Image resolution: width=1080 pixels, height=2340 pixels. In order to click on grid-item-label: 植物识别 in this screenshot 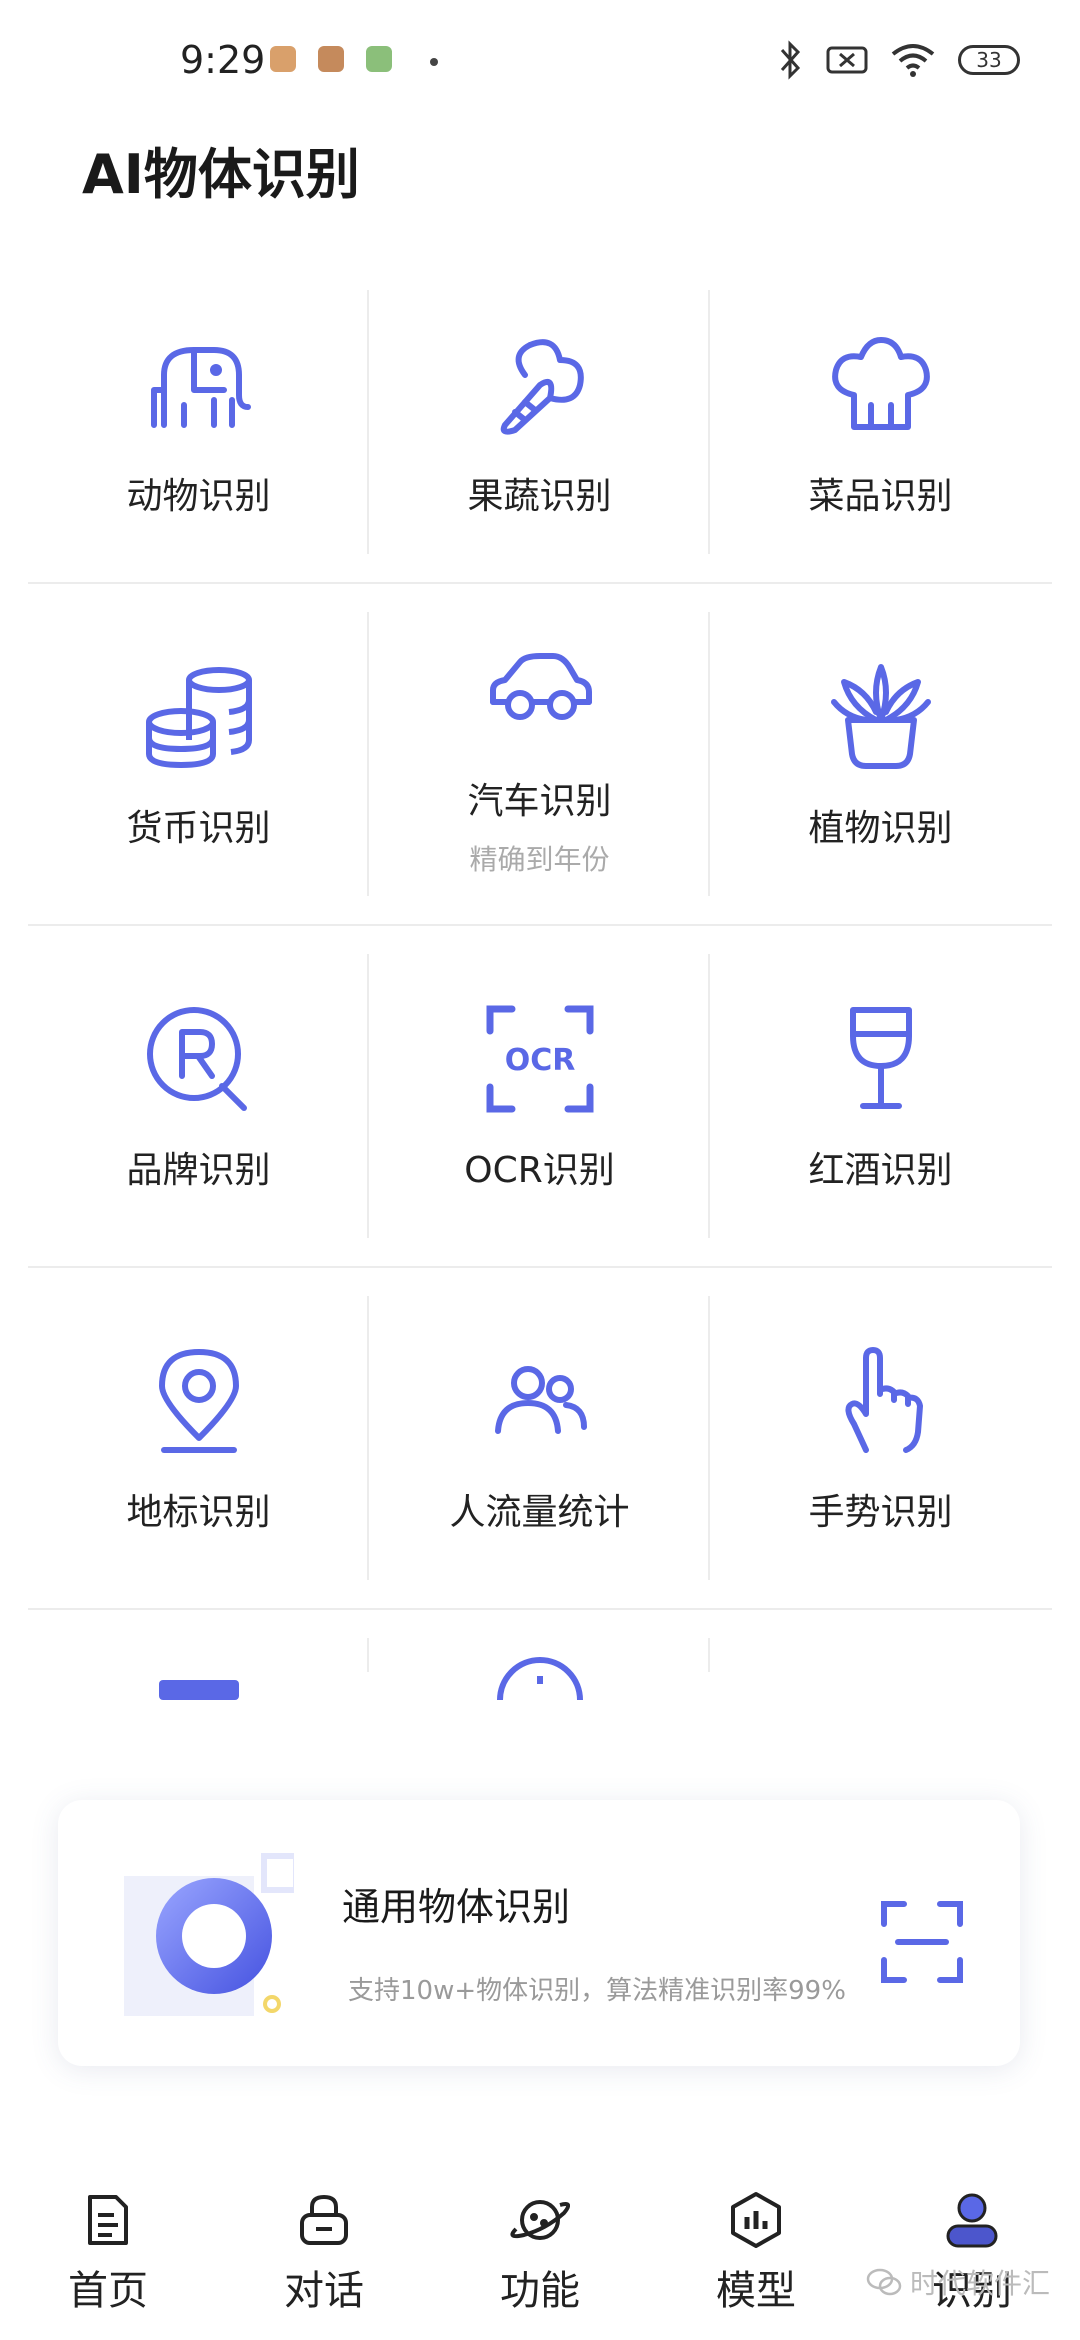, I will do `click(880, 828)`.